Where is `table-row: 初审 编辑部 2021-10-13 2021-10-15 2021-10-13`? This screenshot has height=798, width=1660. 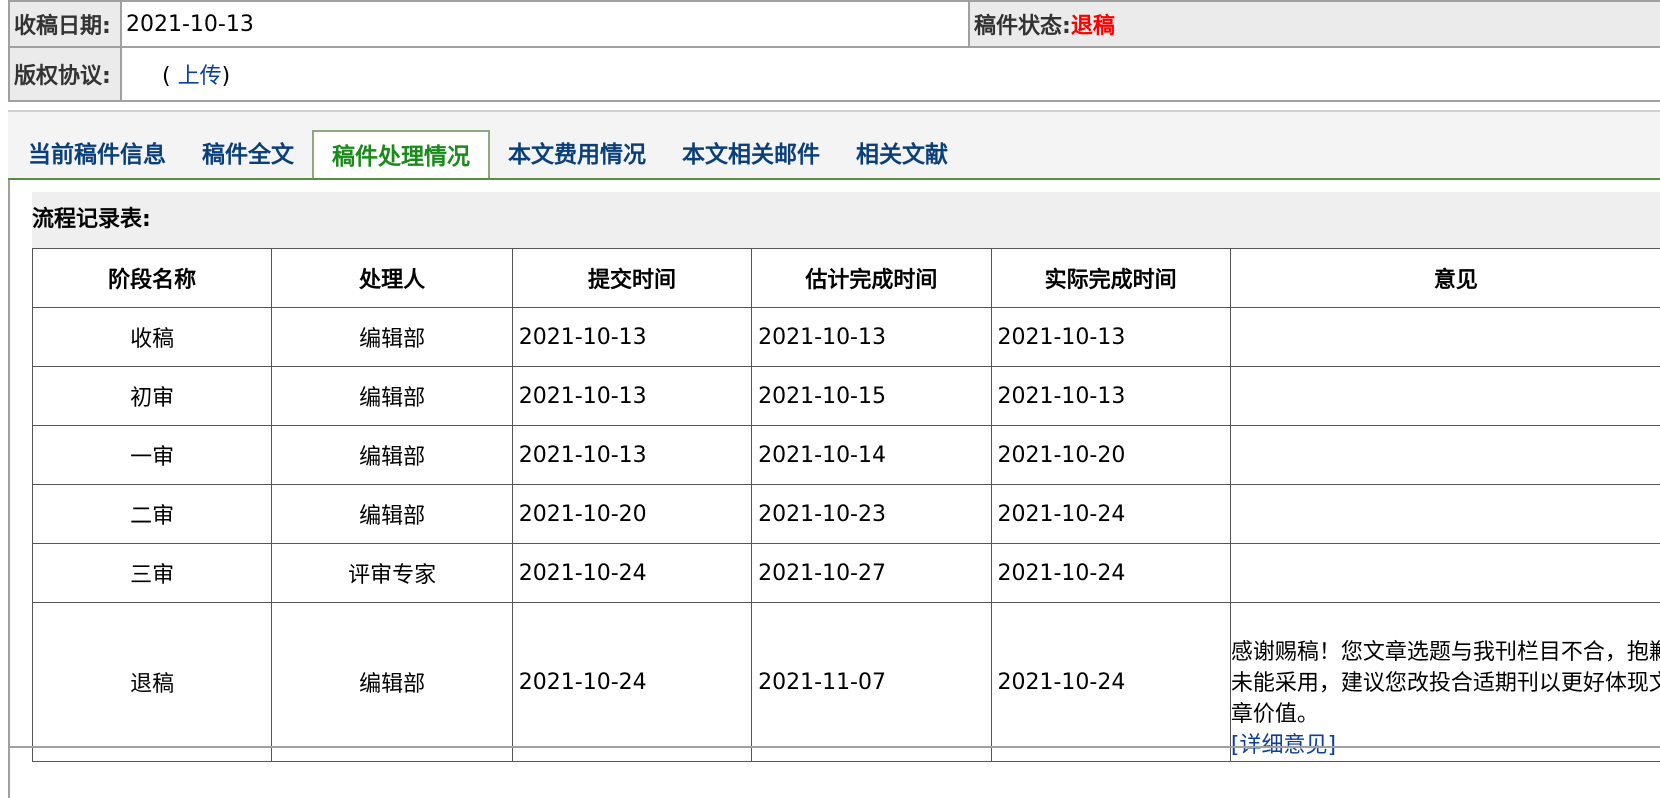 table-row: 初审 编辑部 2021-10-13 2021-10-15 2021-10-13 is located at coordinates (845, 396).